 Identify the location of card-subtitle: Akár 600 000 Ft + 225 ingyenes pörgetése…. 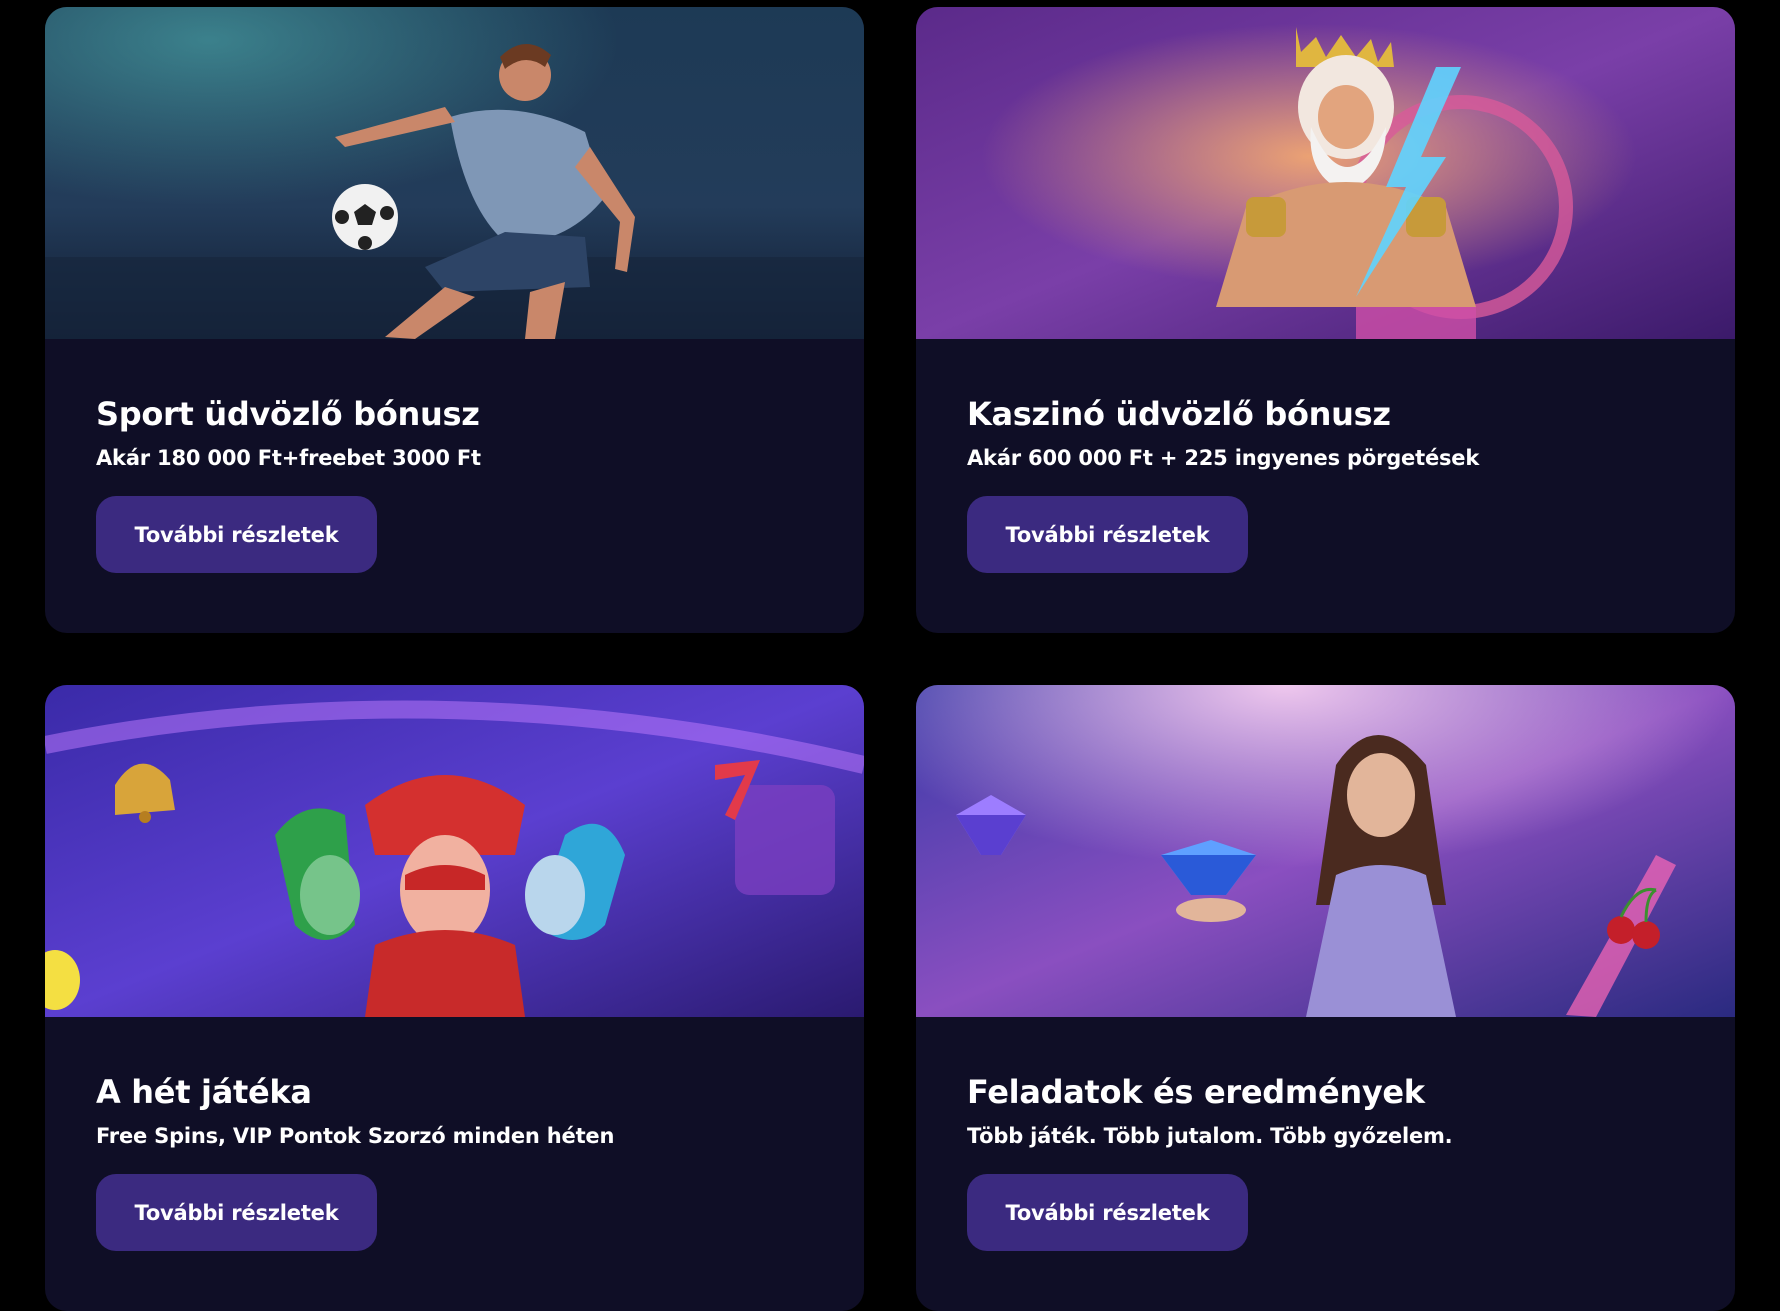
(1223, 458).